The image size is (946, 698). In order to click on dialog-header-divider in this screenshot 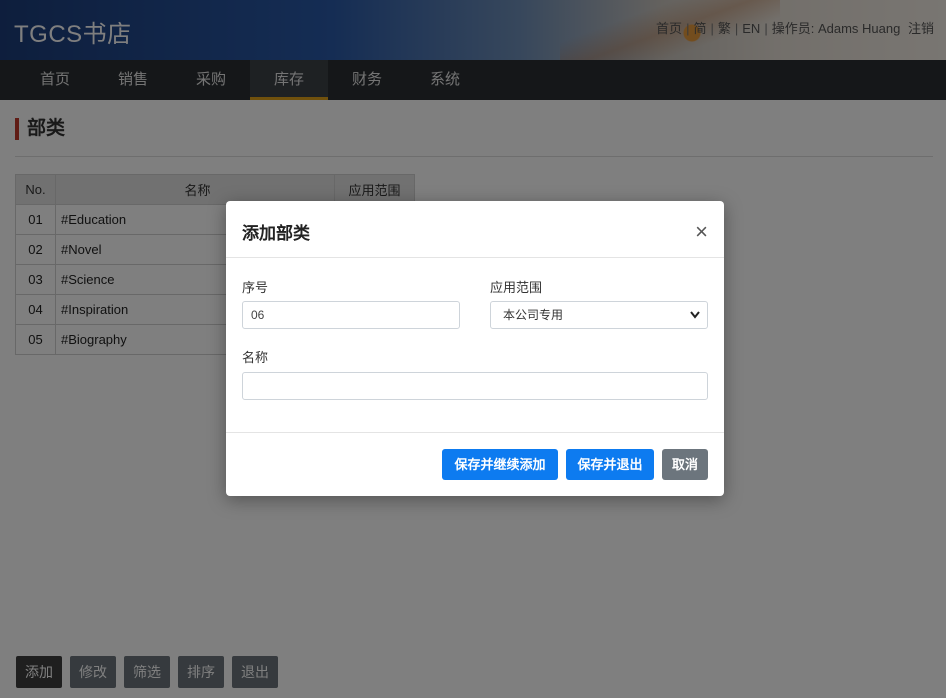, I will do `click(475, 257)`.